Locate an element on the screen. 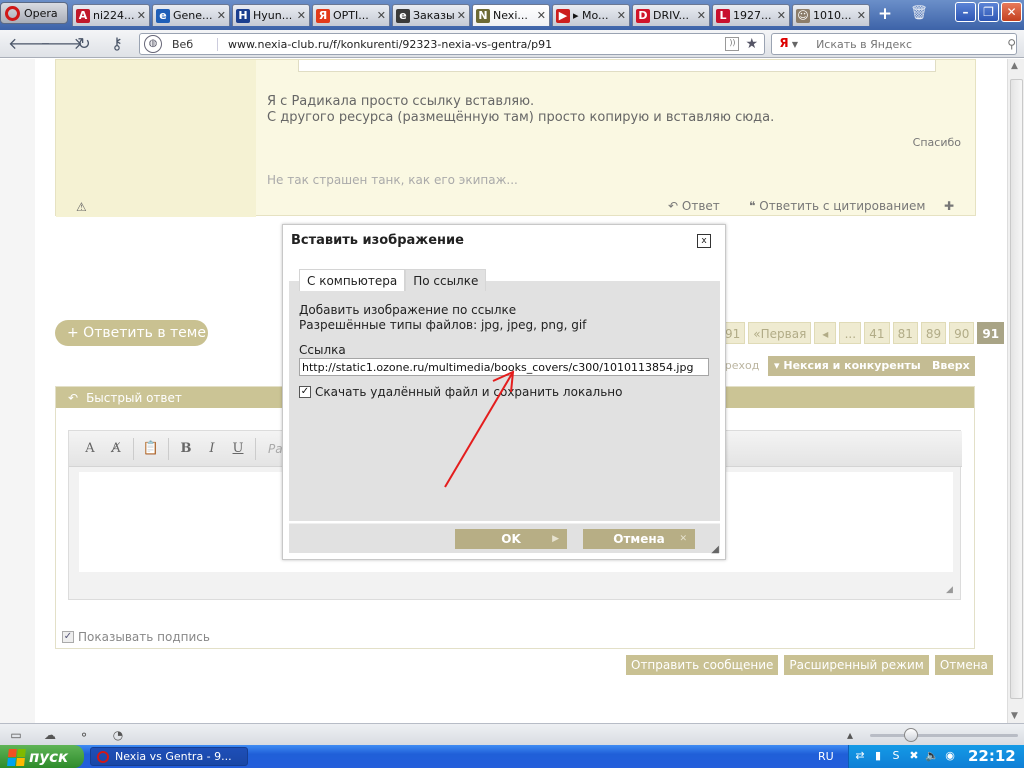  browser-tab: N Nexi... ✕ is located at coordinates (511, 15).